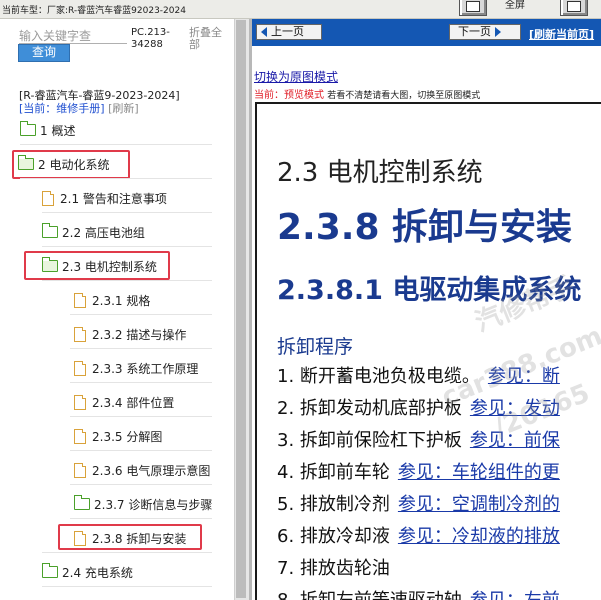  Describe the element at coordinates (561, 34) in the screenshot. I see `refresh-page-link: [刷新当前页]` at that location.